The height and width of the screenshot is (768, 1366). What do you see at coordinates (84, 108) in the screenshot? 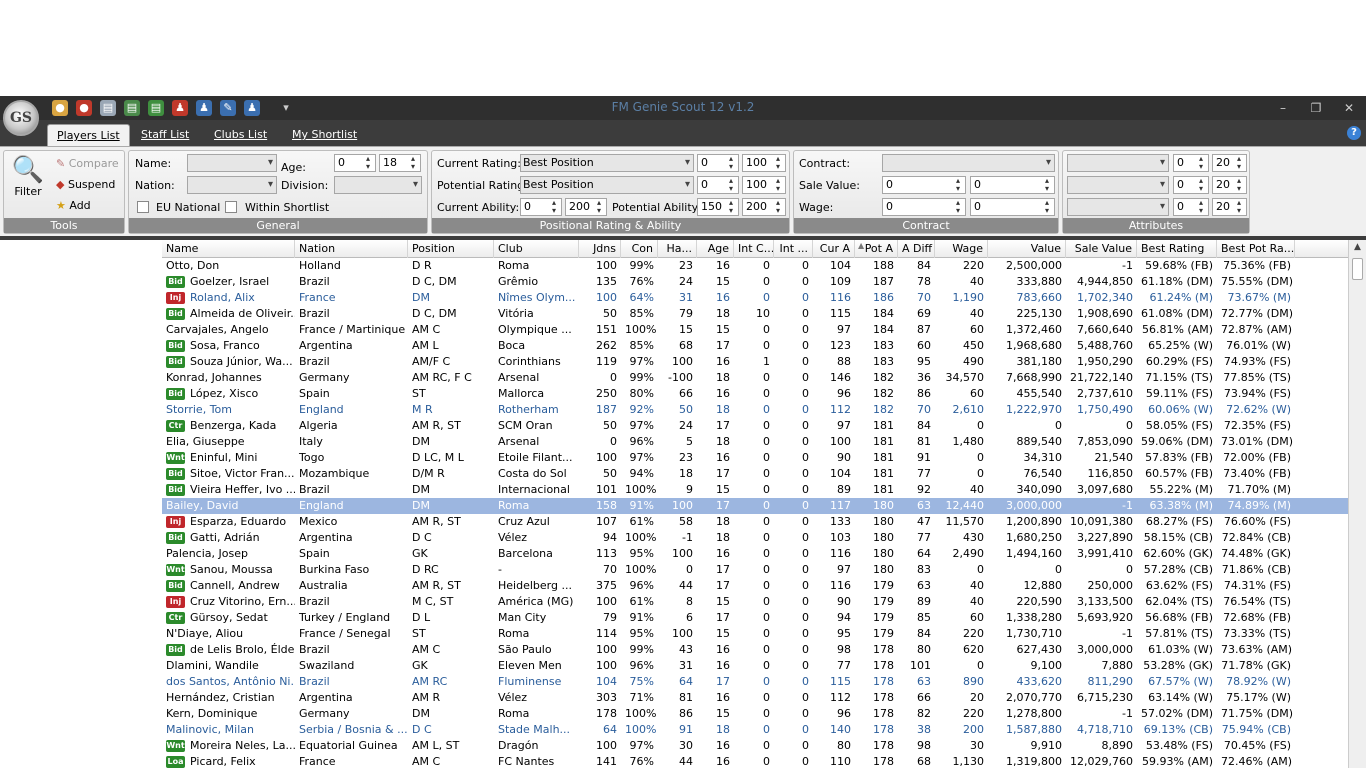
I see `quick-open-icon: ●` at bounding box center [84, 108].